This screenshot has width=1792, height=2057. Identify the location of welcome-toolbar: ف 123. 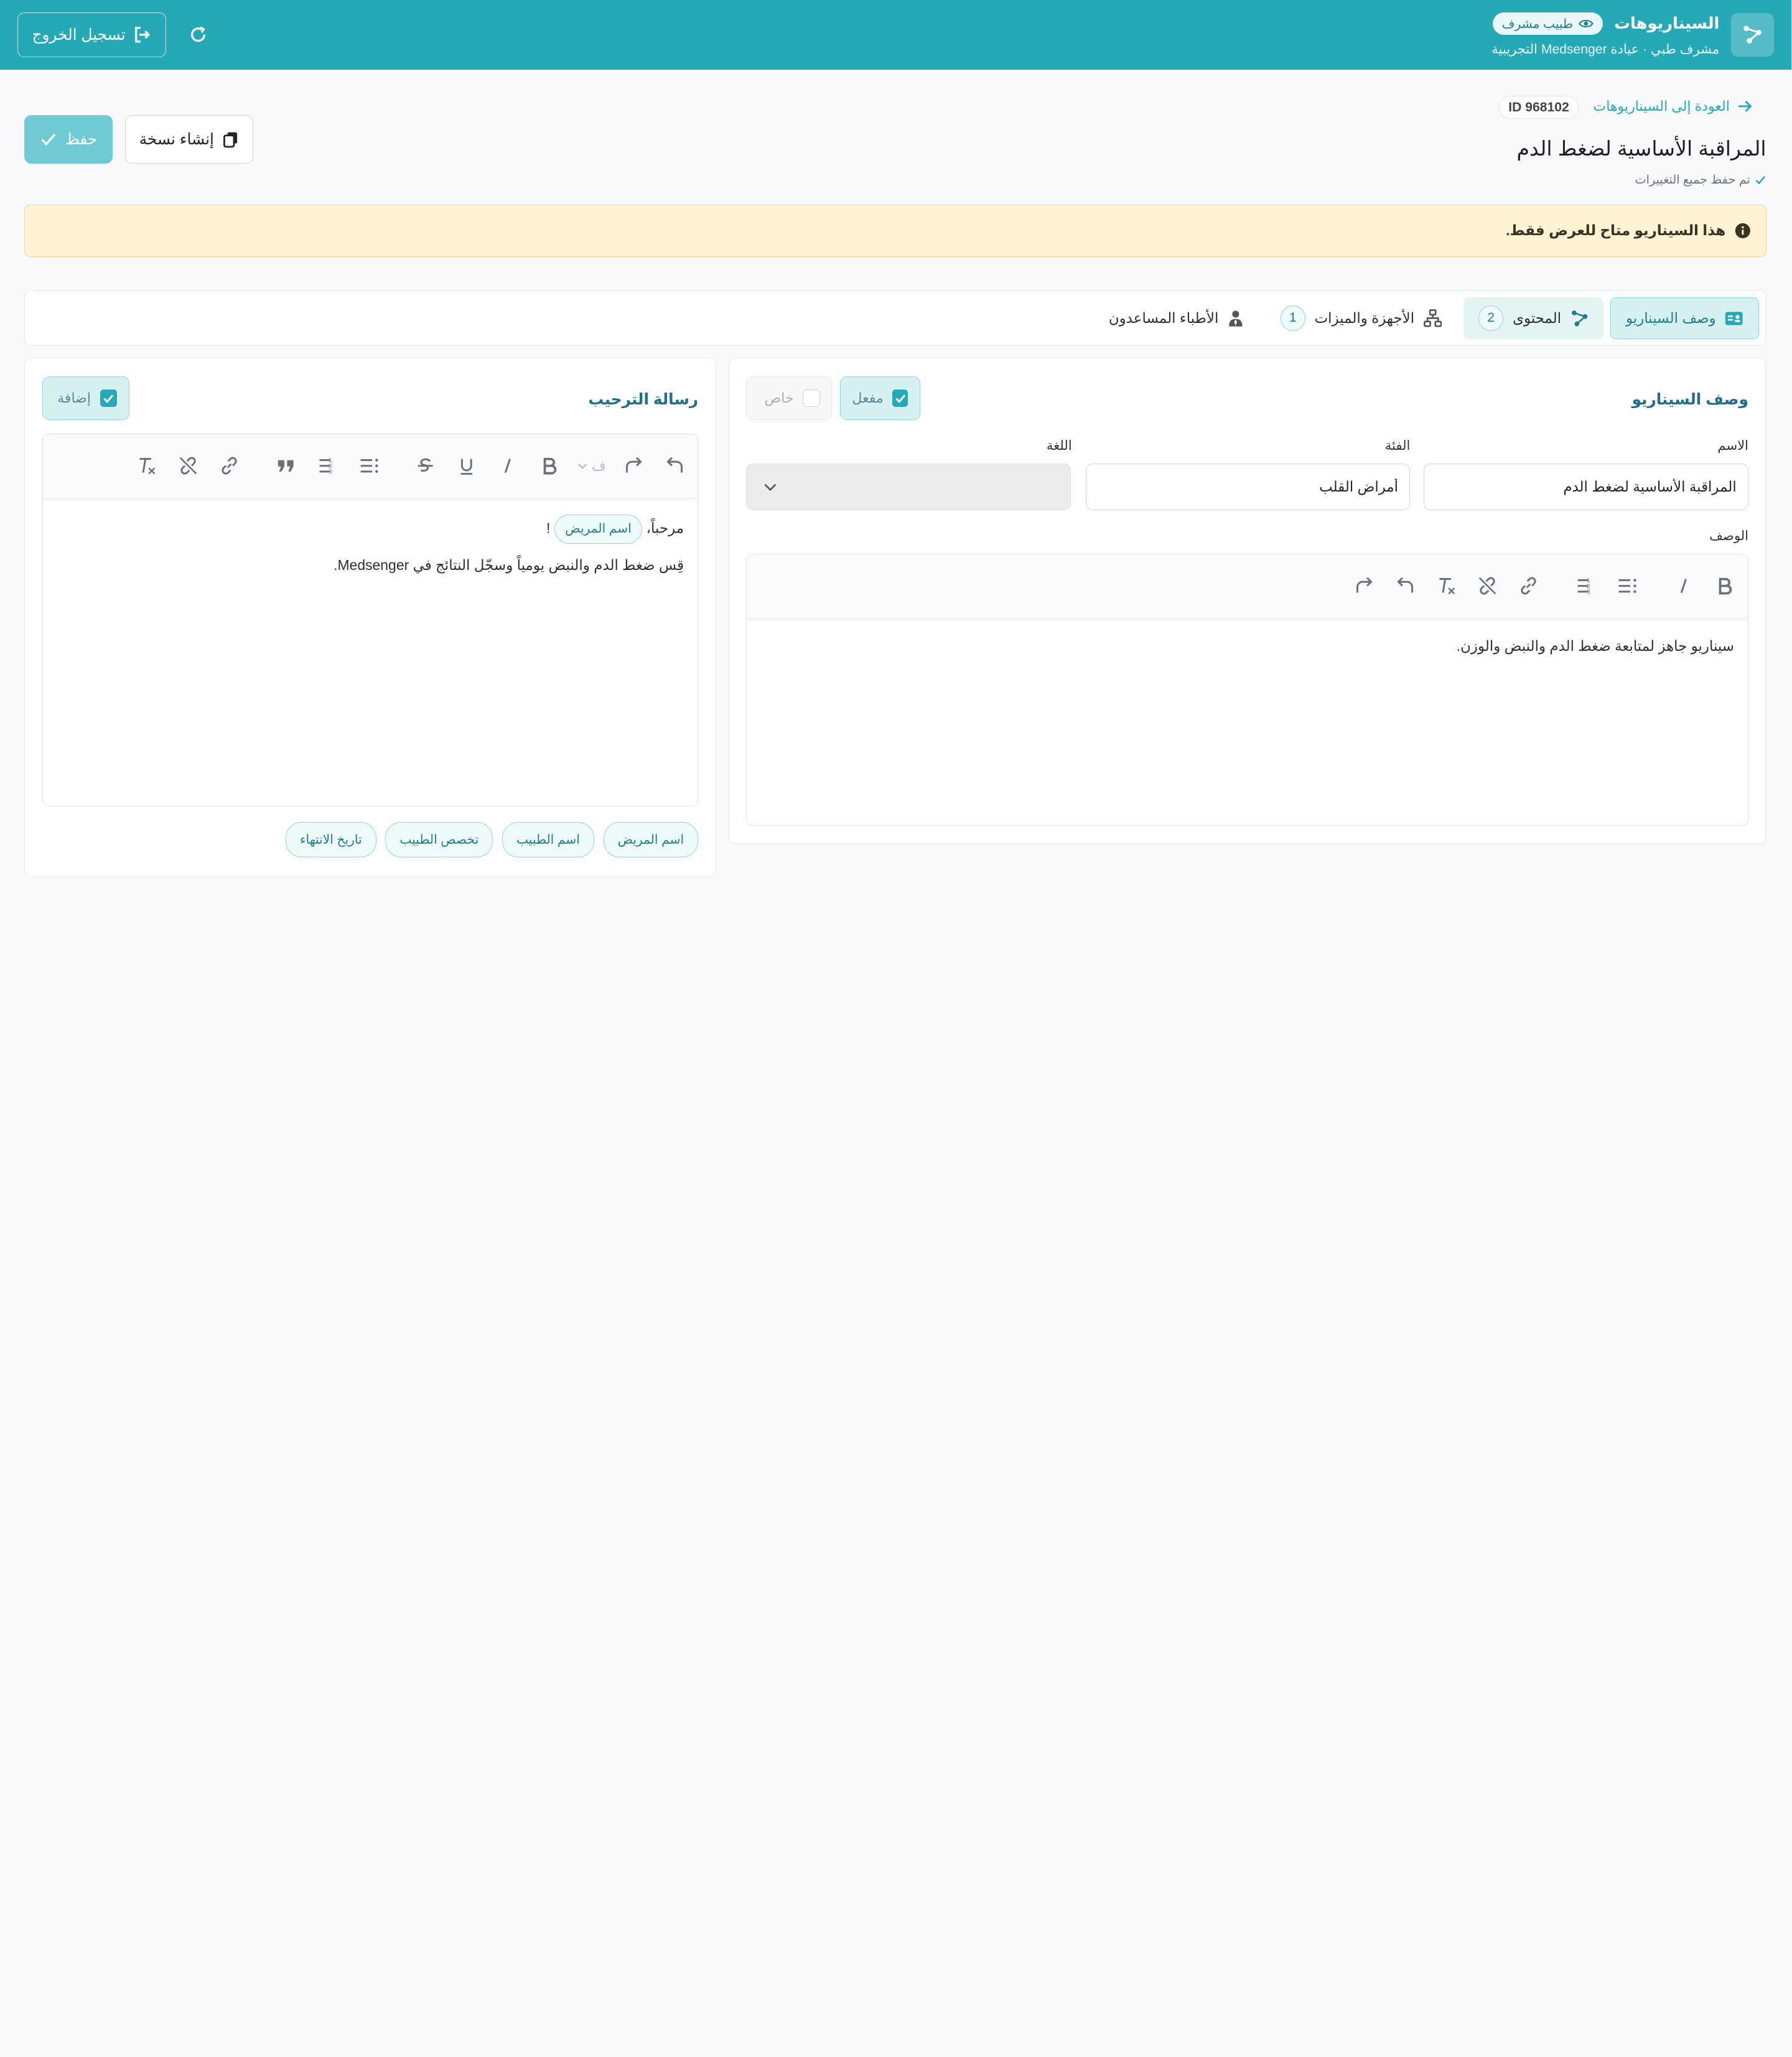
(371, 466).